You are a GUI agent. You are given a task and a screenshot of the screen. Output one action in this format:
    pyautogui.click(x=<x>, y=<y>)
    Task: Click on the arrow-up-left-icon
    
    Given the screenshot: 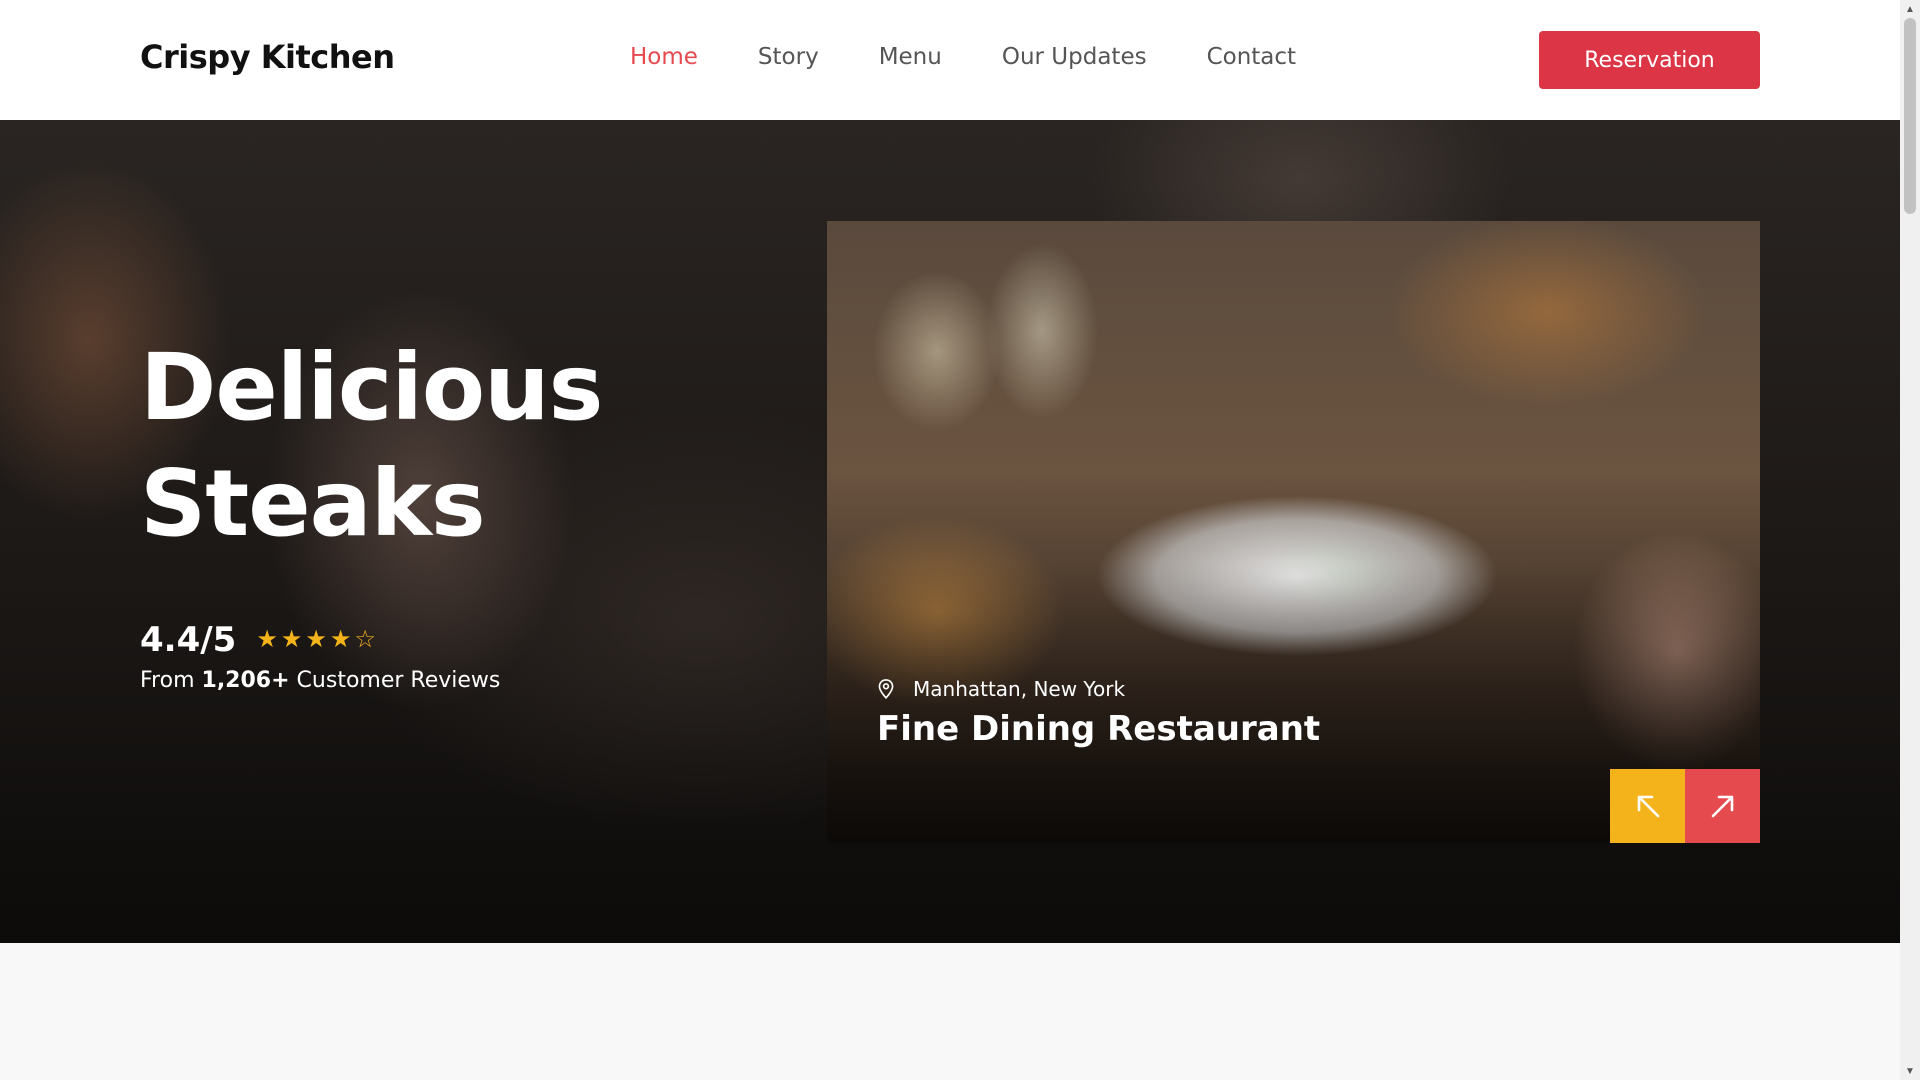 What is the action you would take?
    pyautogui.click(x=1648, y=806)
    